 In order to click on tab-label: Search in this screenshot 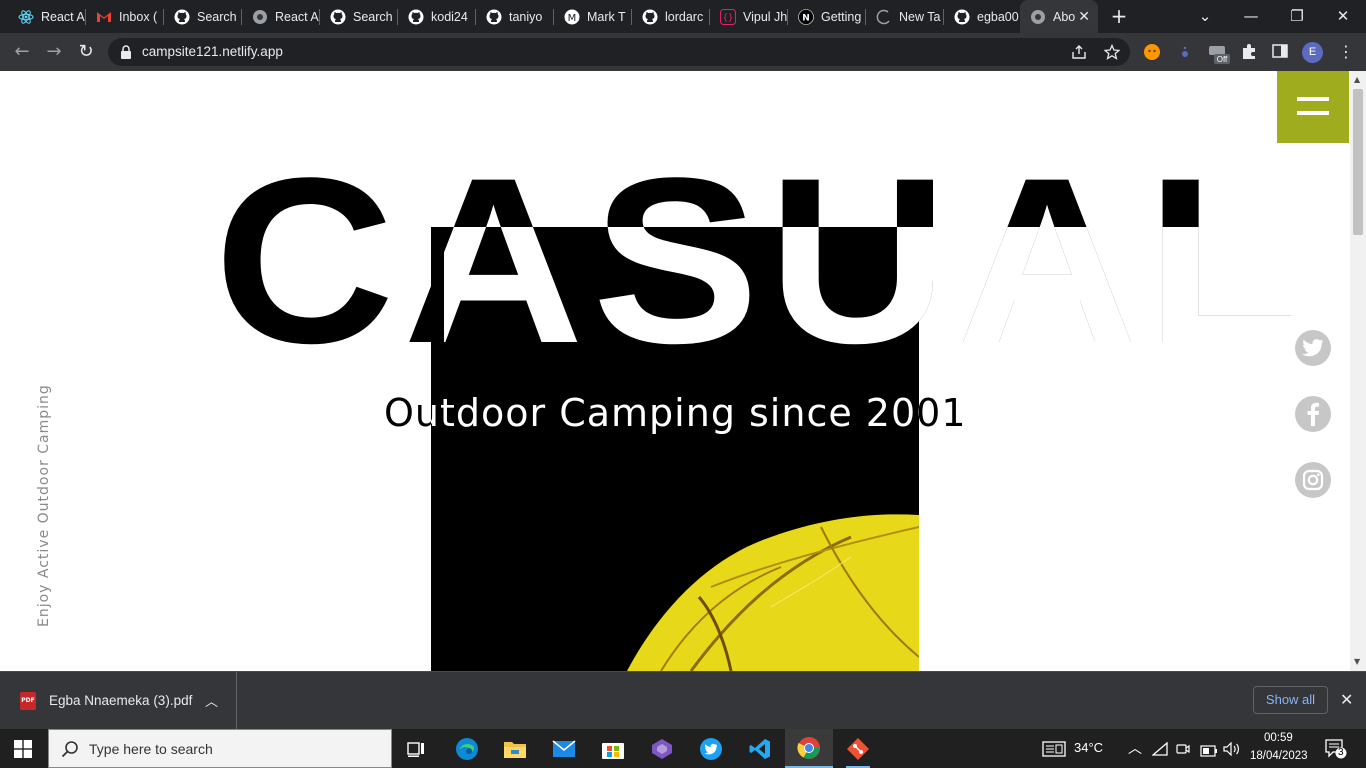, I will do `click(373, 16)`.